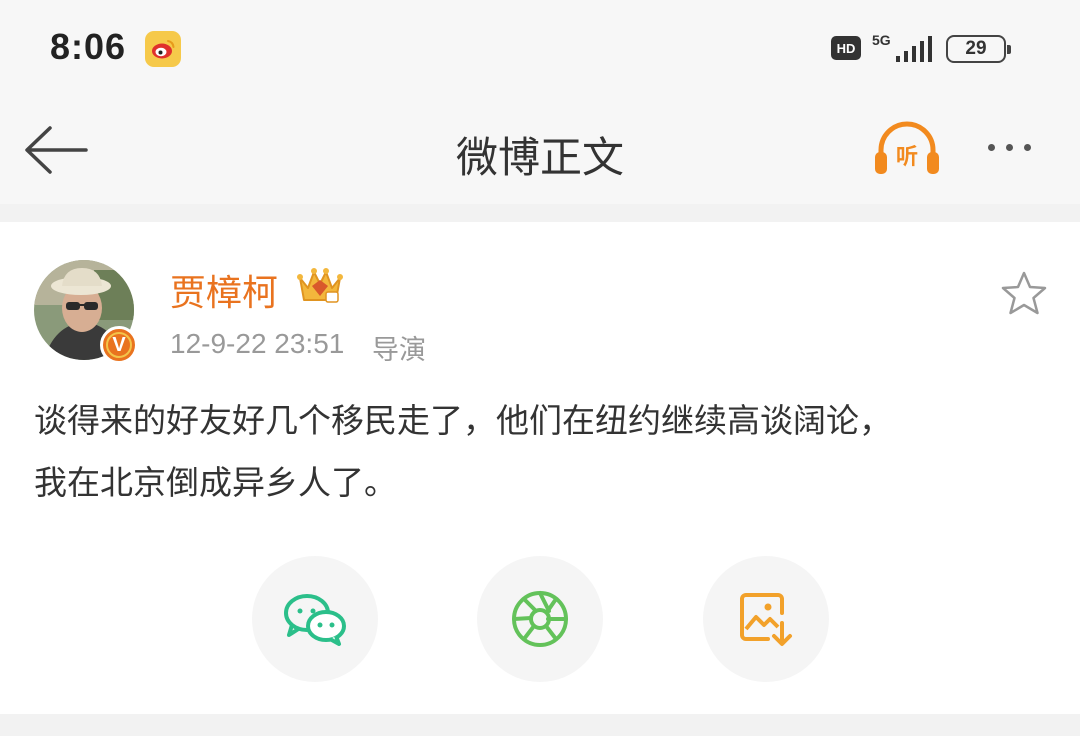 This screenshot has width=1080, height=736. I want to click on listen-button: 听, so click(907, 149).